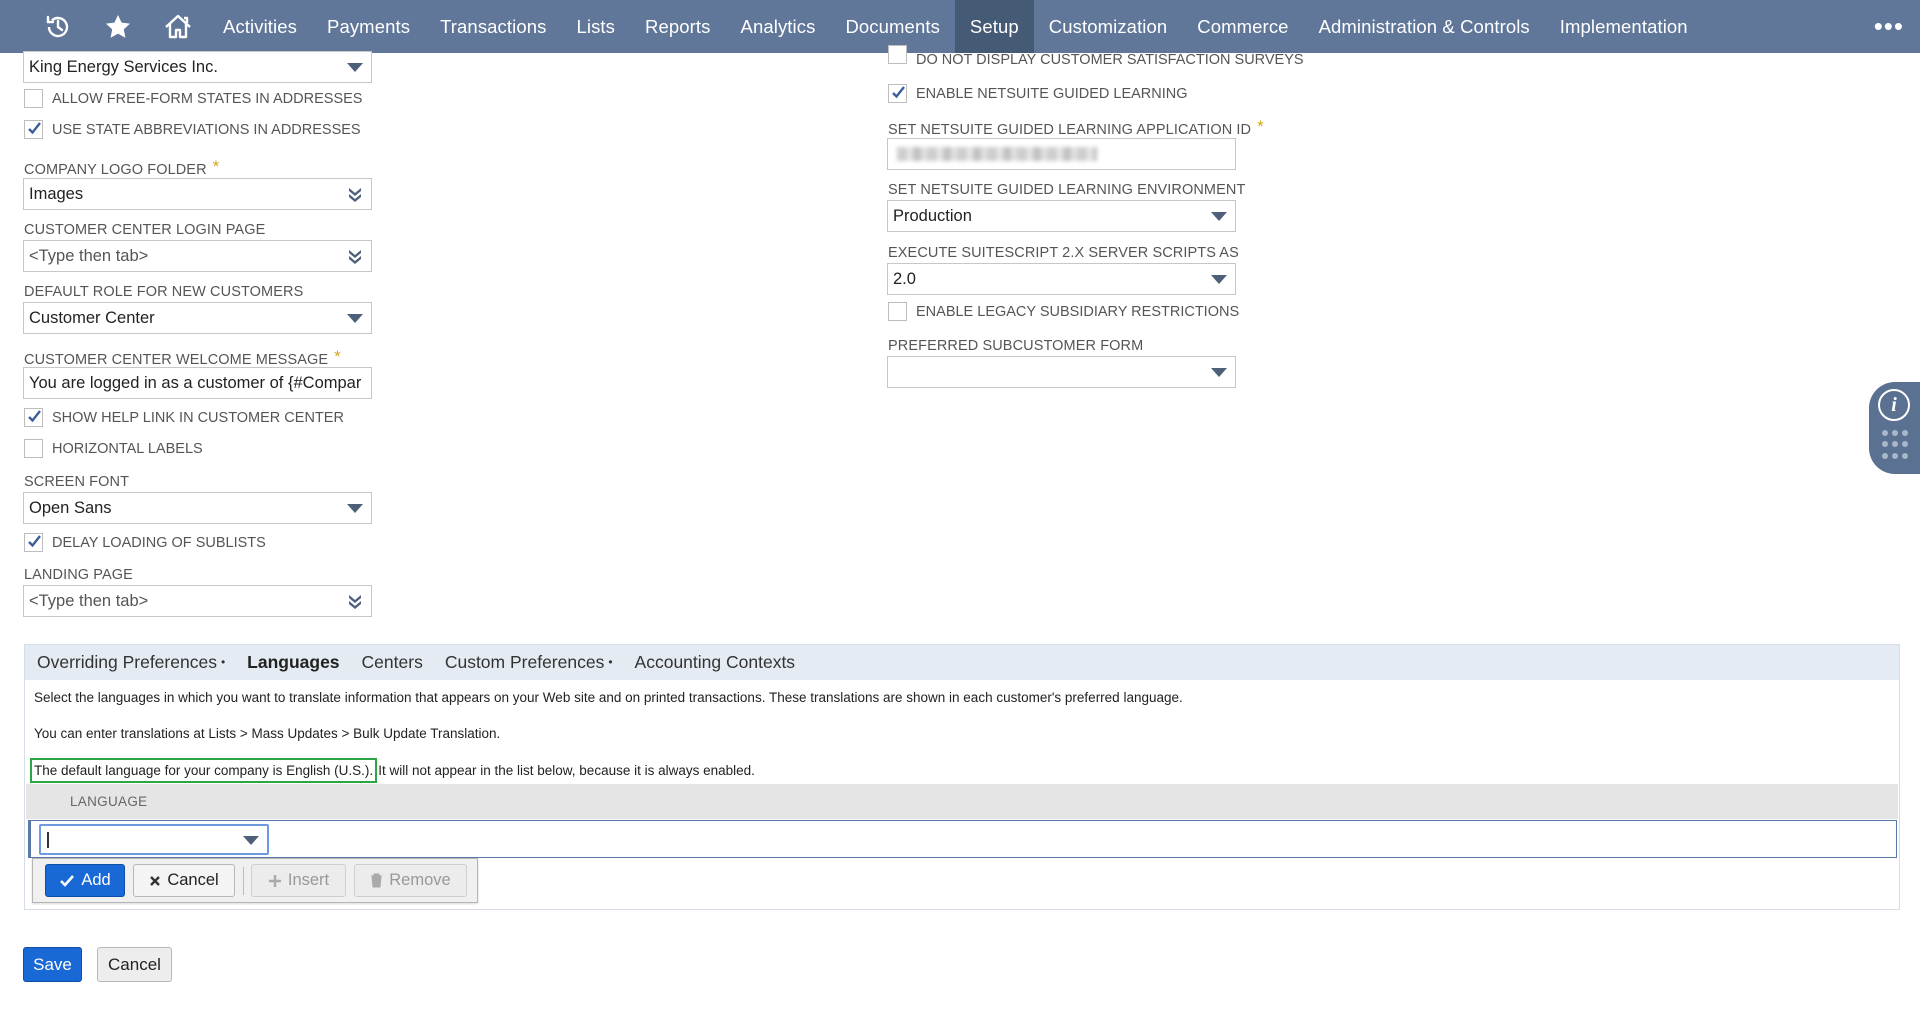 The height and width of the screenshot is (1009, 1920). Describe the element at coordinates (197, 256) in the screenshot. I see `customer-center-login-page-input: <Type then tab>` at that location.